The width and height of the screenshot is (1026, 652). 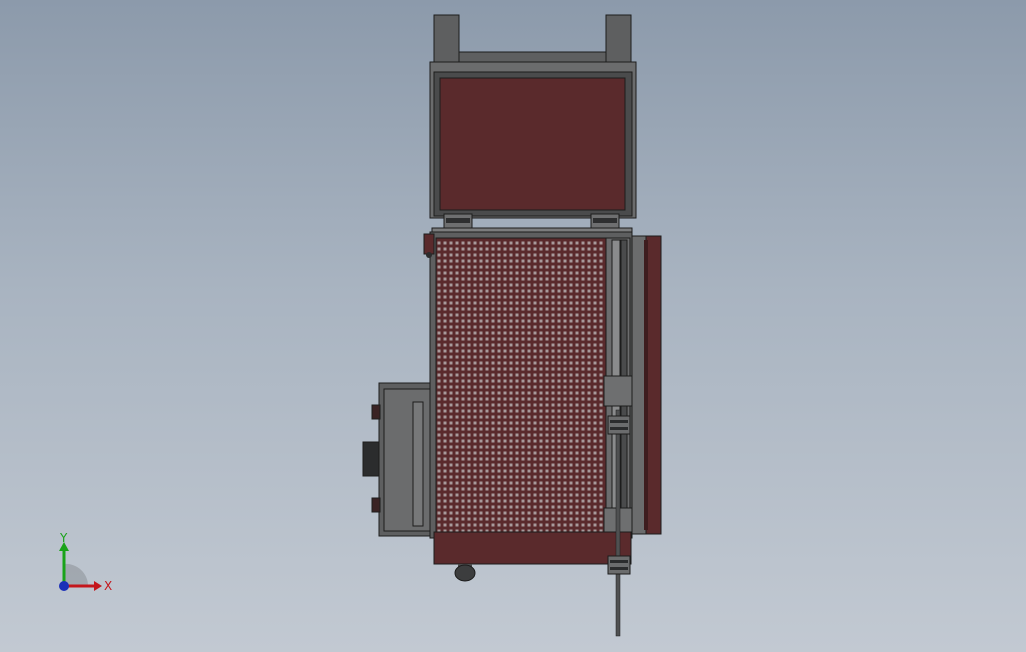 What do you see at coordinates (63, 538) in the screenshot?
I see `y-axis-label: Y` at bounding box center [63, 538].